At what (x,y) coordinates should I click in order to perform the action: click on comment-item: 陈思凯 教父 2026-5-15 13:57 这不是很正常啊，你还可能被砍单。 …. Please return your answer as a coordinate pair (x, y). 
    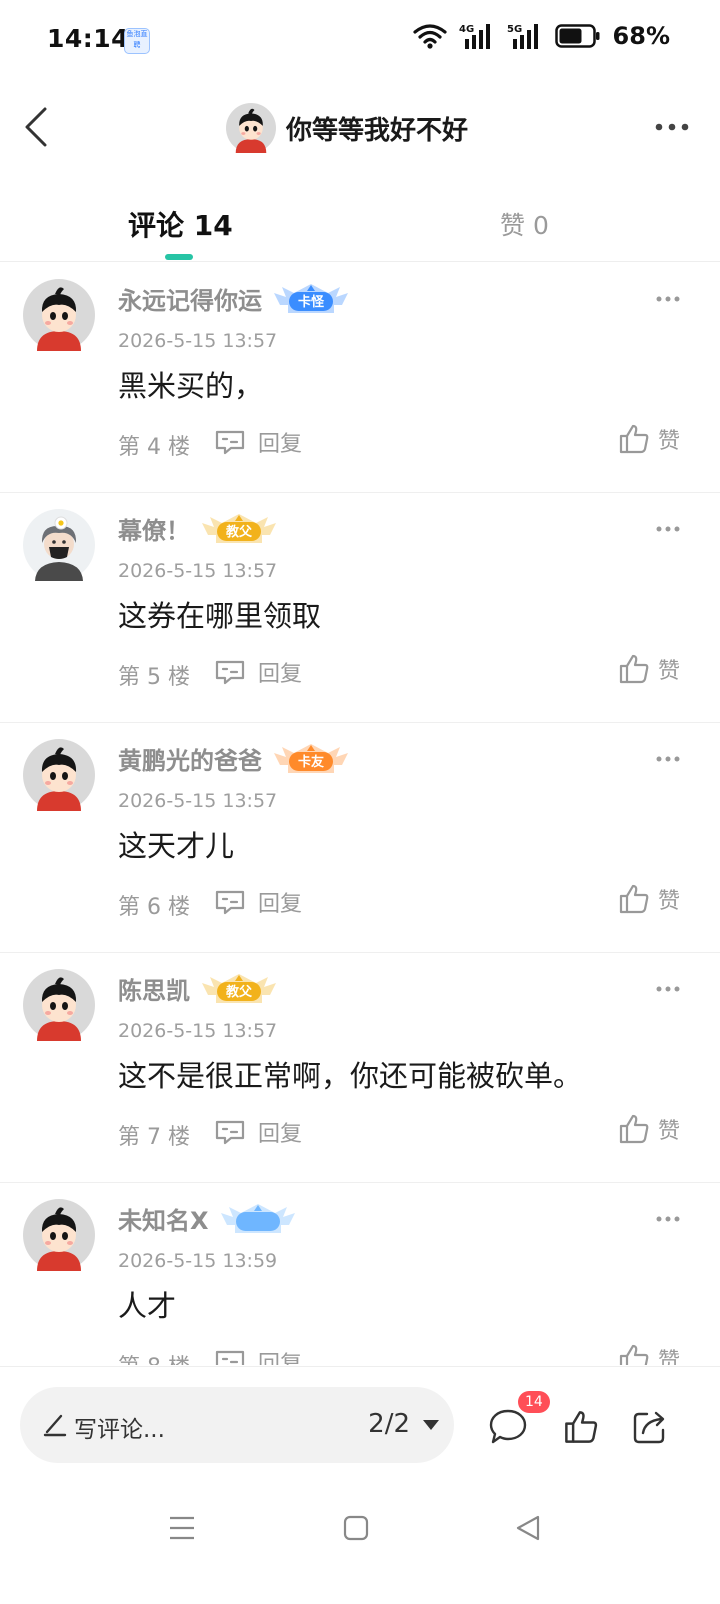
    Looking at the image, I should click on (360, 1068).